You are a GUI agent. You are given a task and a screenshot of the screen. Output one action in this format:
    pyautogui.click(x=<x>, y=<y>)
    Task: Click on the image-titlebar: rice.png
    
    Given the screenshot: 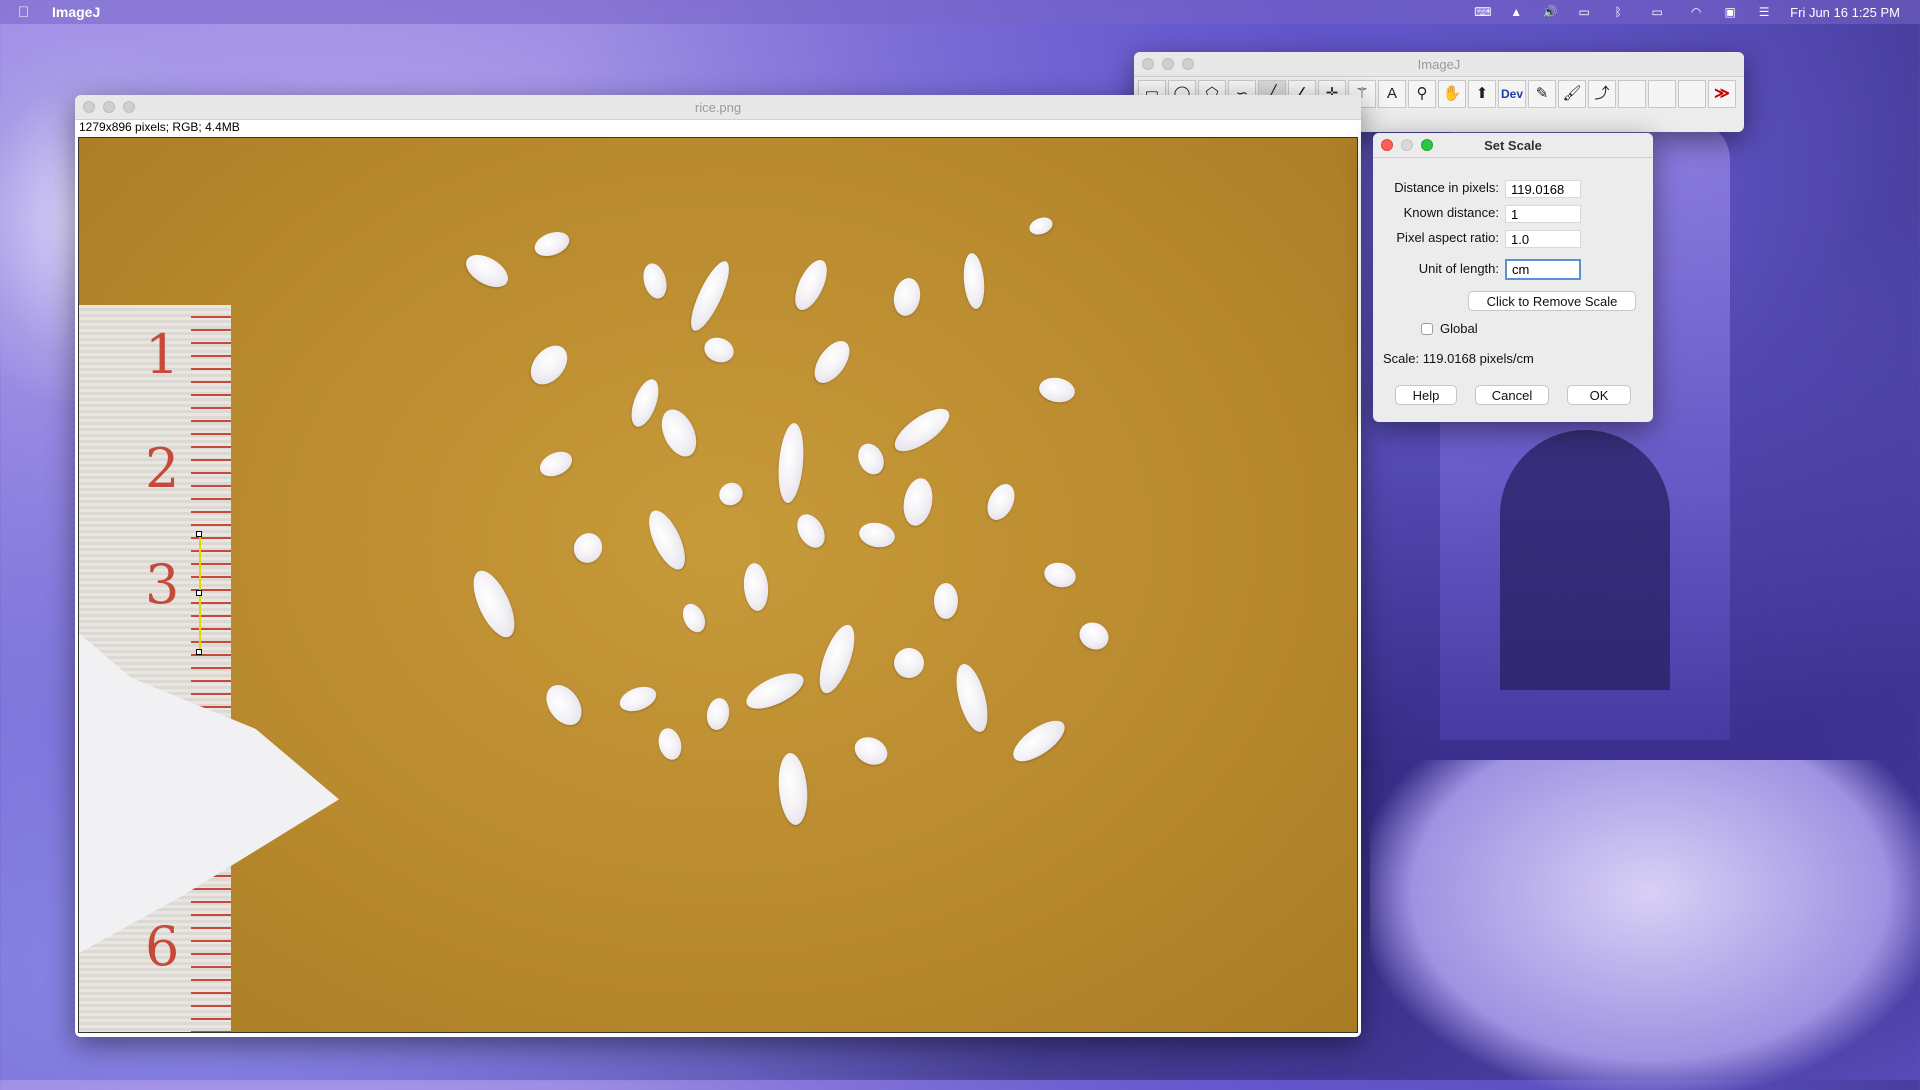 What is the action you would take?
    pyautogui.click(x=718, y=107)
    